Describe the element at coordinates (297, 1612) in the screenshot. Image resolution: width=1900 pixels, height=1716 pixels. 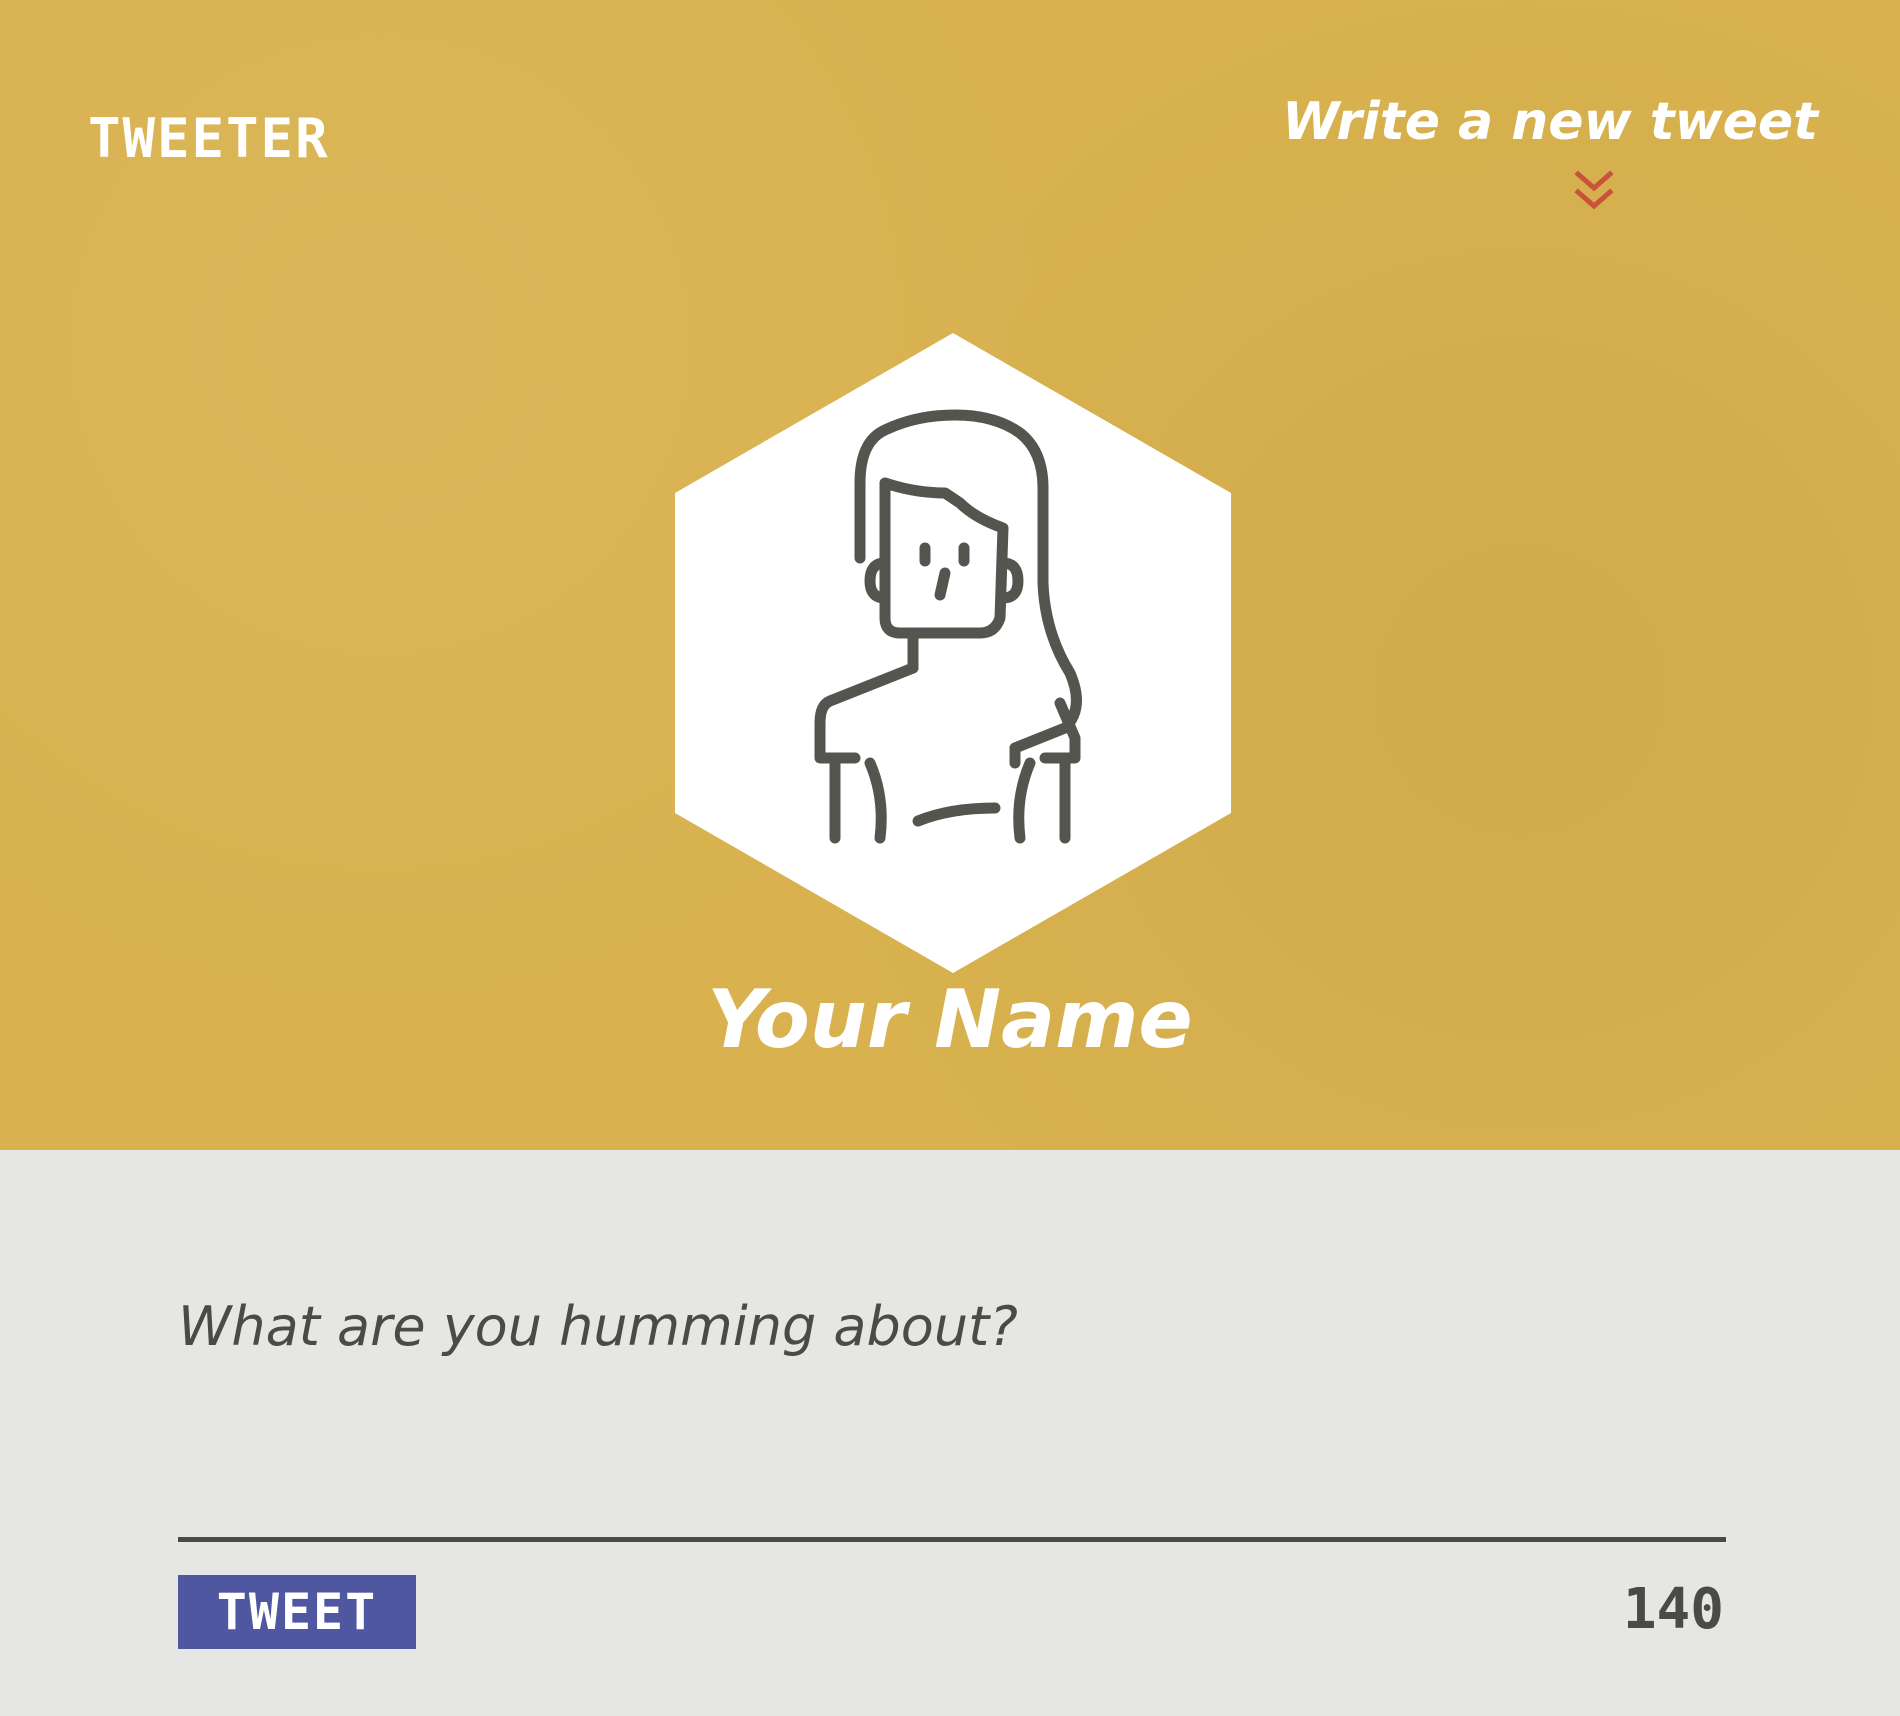
I see `tweet-button: TWEET` at that location.